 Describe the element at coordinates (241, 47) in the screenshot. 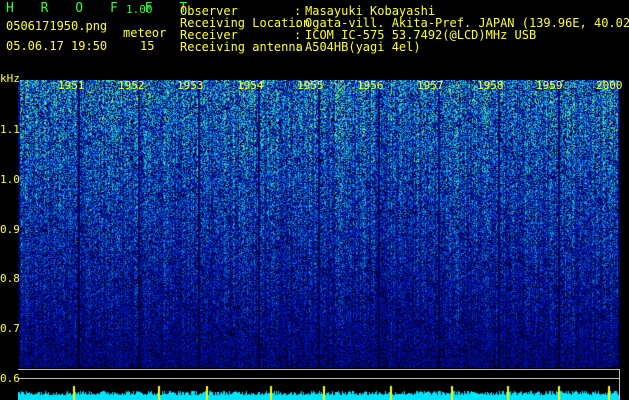

I see `info-label-antenna: Receiving antenna` at that location.